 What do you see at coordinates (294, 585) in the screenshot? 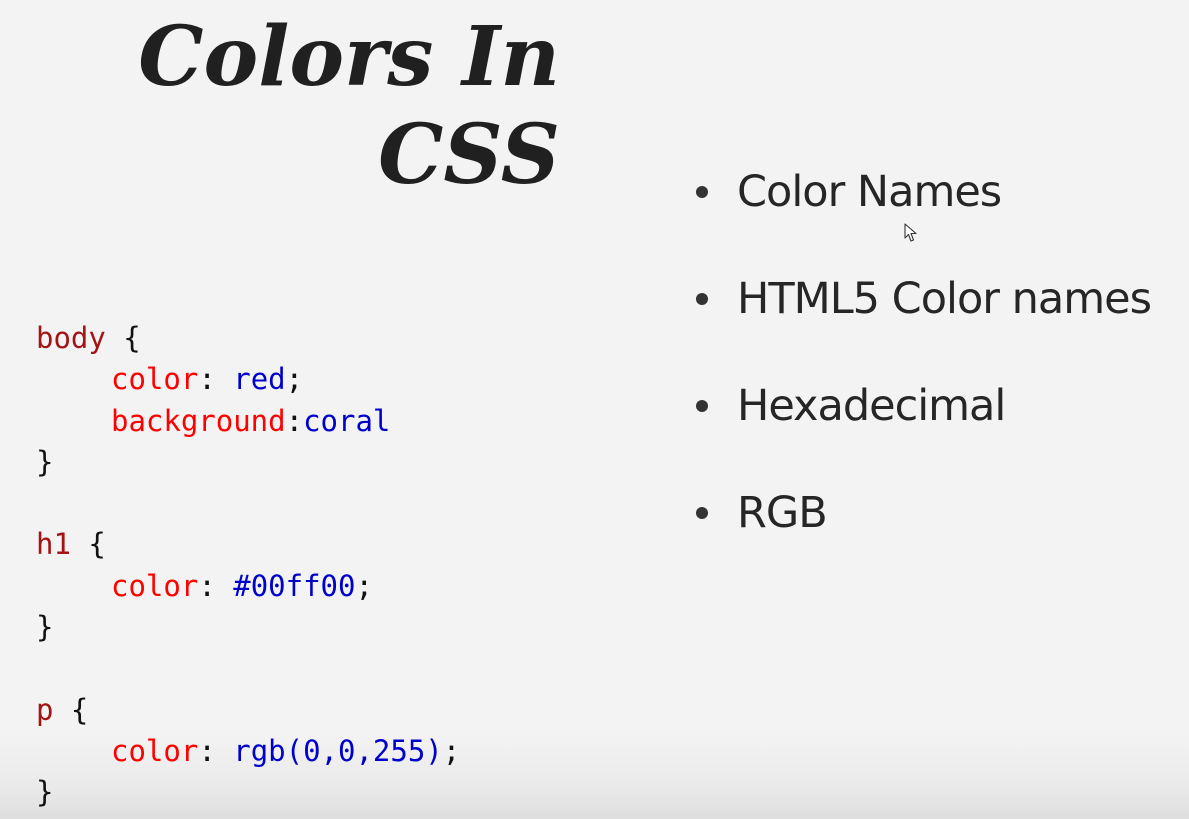
I see `h1-color-value: #00ff00` at bounding box center [294, 585].